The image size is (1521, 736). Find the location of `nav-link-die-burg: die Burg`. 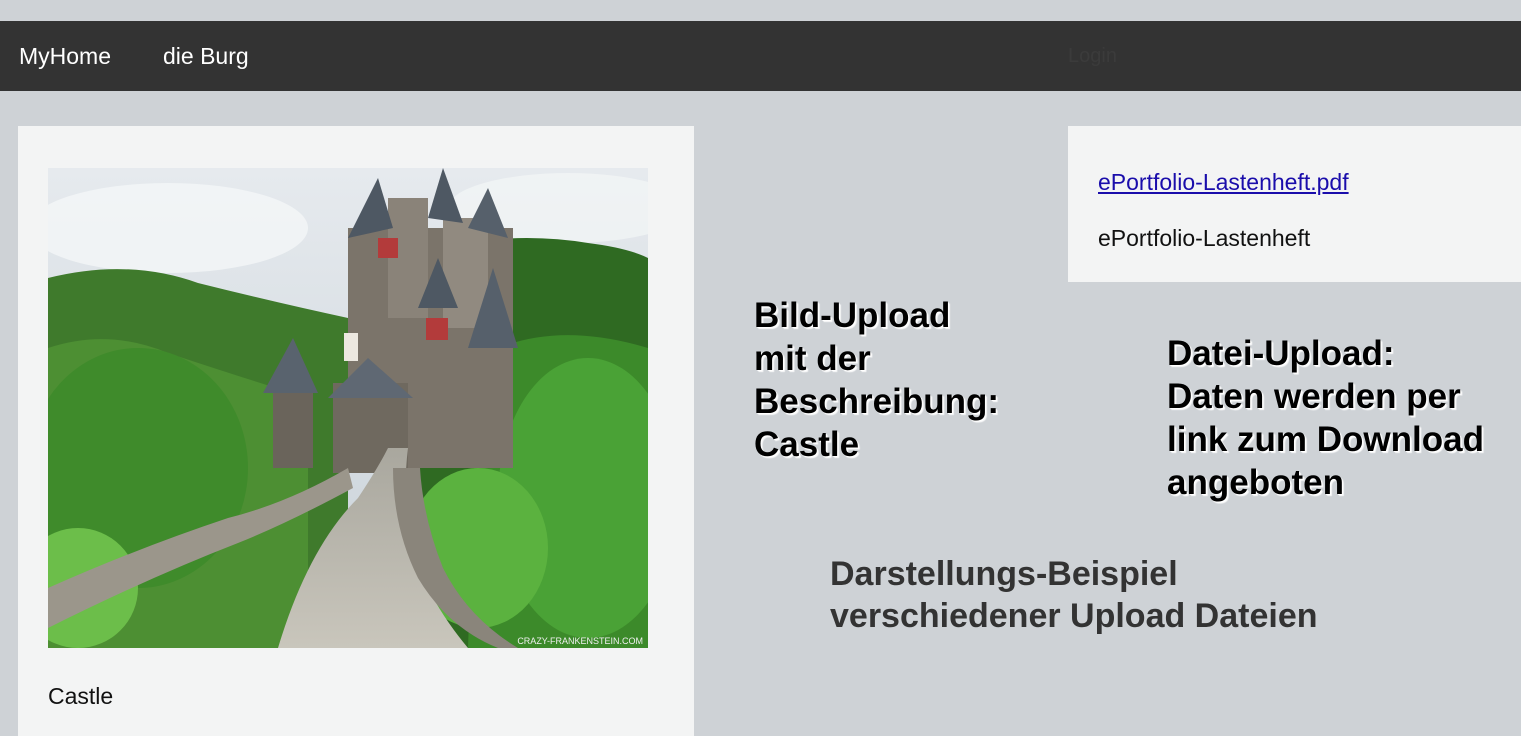

nav-link-die-burg: die Burg is located at coordinates (206, 56).